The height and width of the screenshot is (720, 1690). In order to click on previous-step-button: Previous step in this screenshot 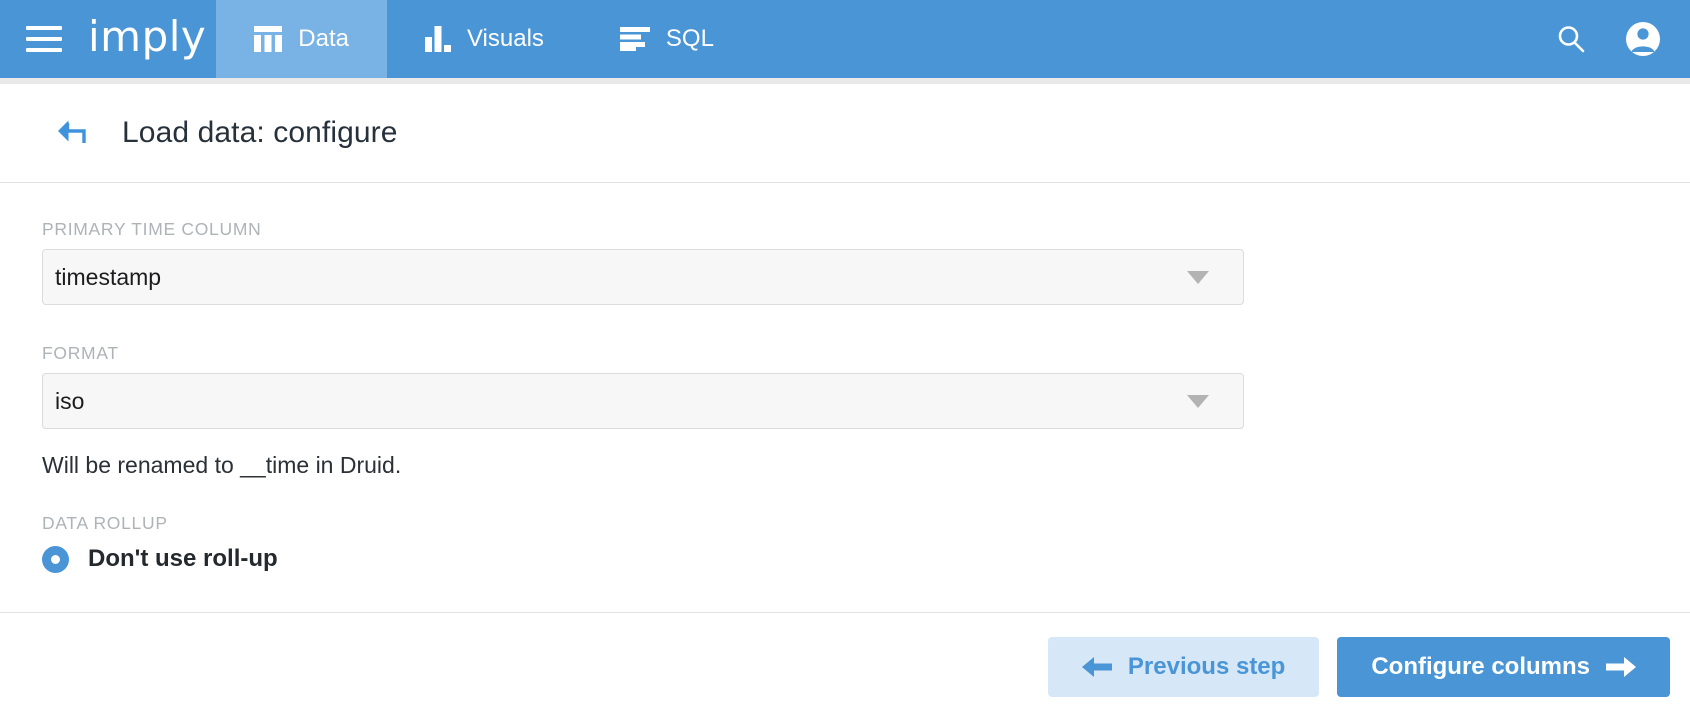, I will do `click(1183, 666)`.